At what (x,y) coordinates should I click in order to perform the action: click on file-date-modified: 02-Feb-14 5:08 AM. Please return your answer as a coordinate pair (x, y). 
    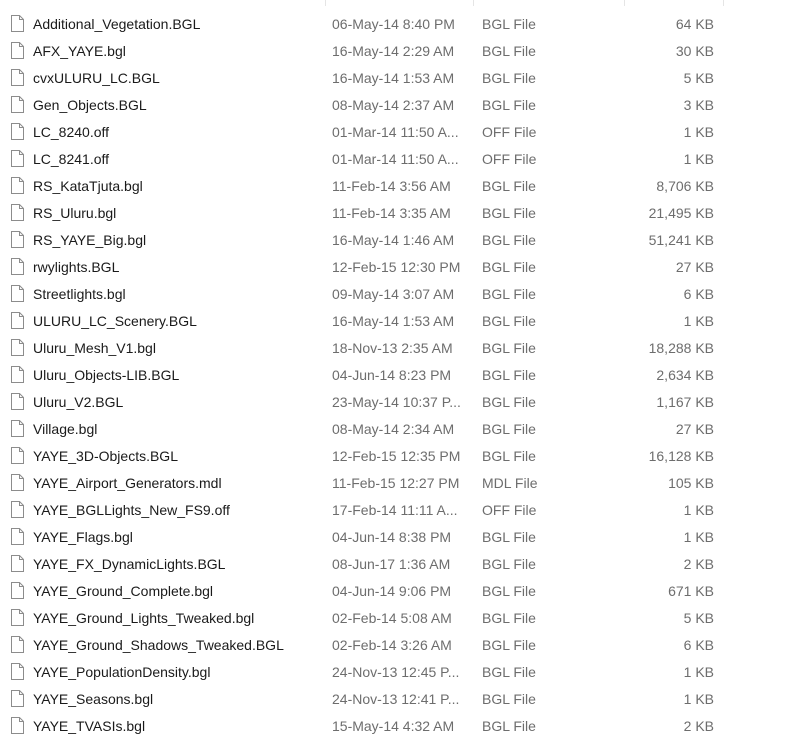
    Looking at the image, I should click on (392, 618).